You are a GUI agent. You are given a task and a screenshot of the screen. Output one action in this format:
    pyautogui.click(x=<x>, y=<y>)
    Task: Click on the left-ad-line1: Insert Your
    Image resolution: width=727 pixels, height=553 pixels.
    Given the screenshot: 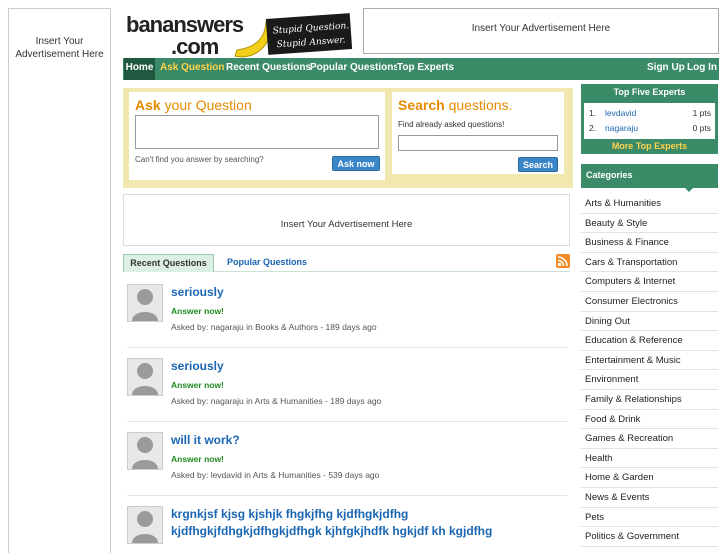 What is the action you would take?
    pyautogui.click(x=59, y=41)
    